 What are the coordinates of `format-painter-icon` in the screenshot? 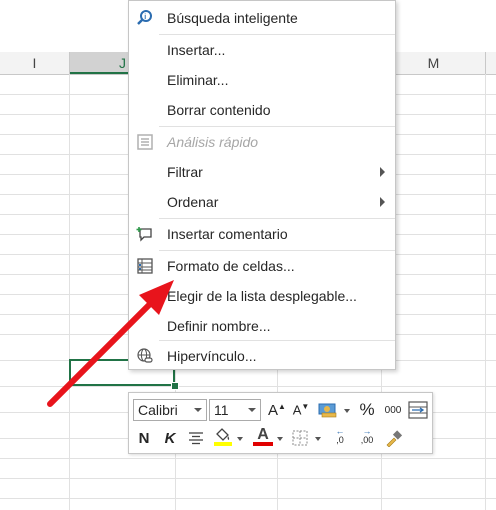 It's located at (394, 438).